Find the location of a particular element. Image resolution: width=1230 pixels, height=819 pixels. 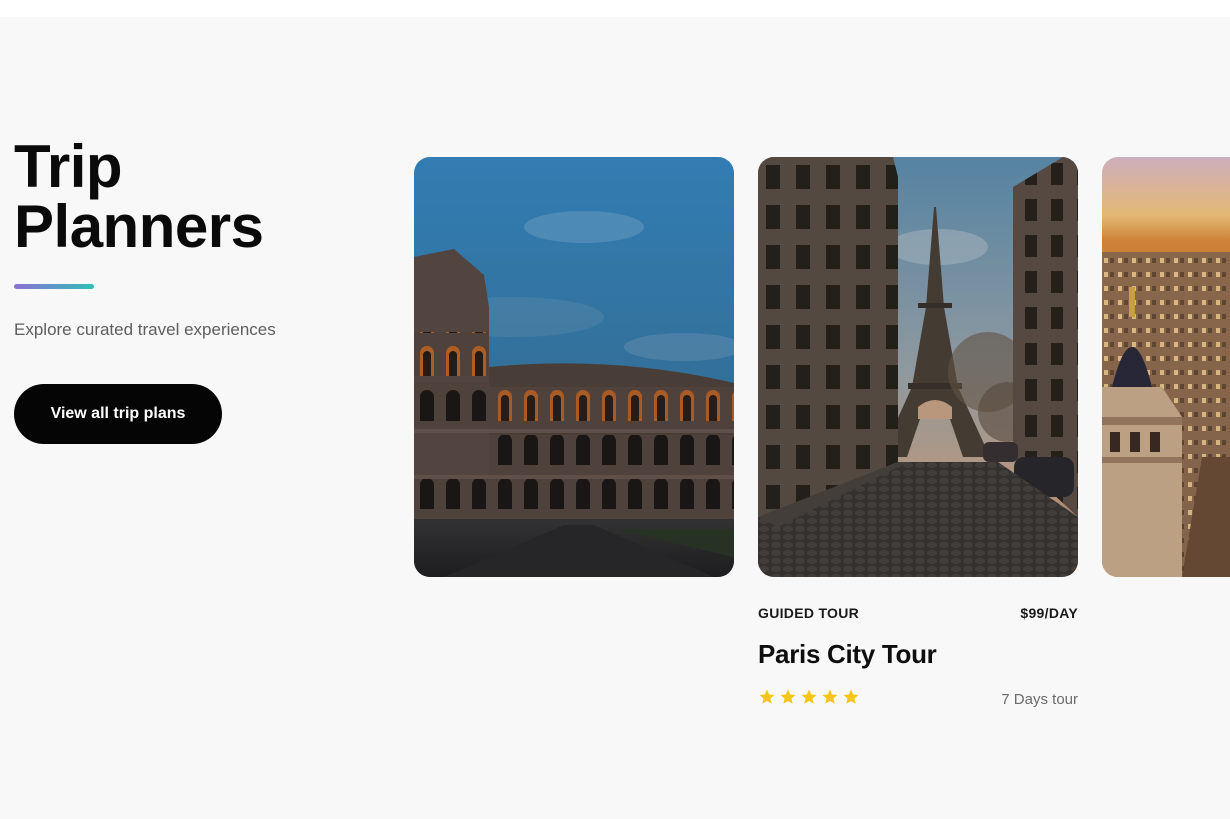

colosseum-image is located at coordinates (574, 367).